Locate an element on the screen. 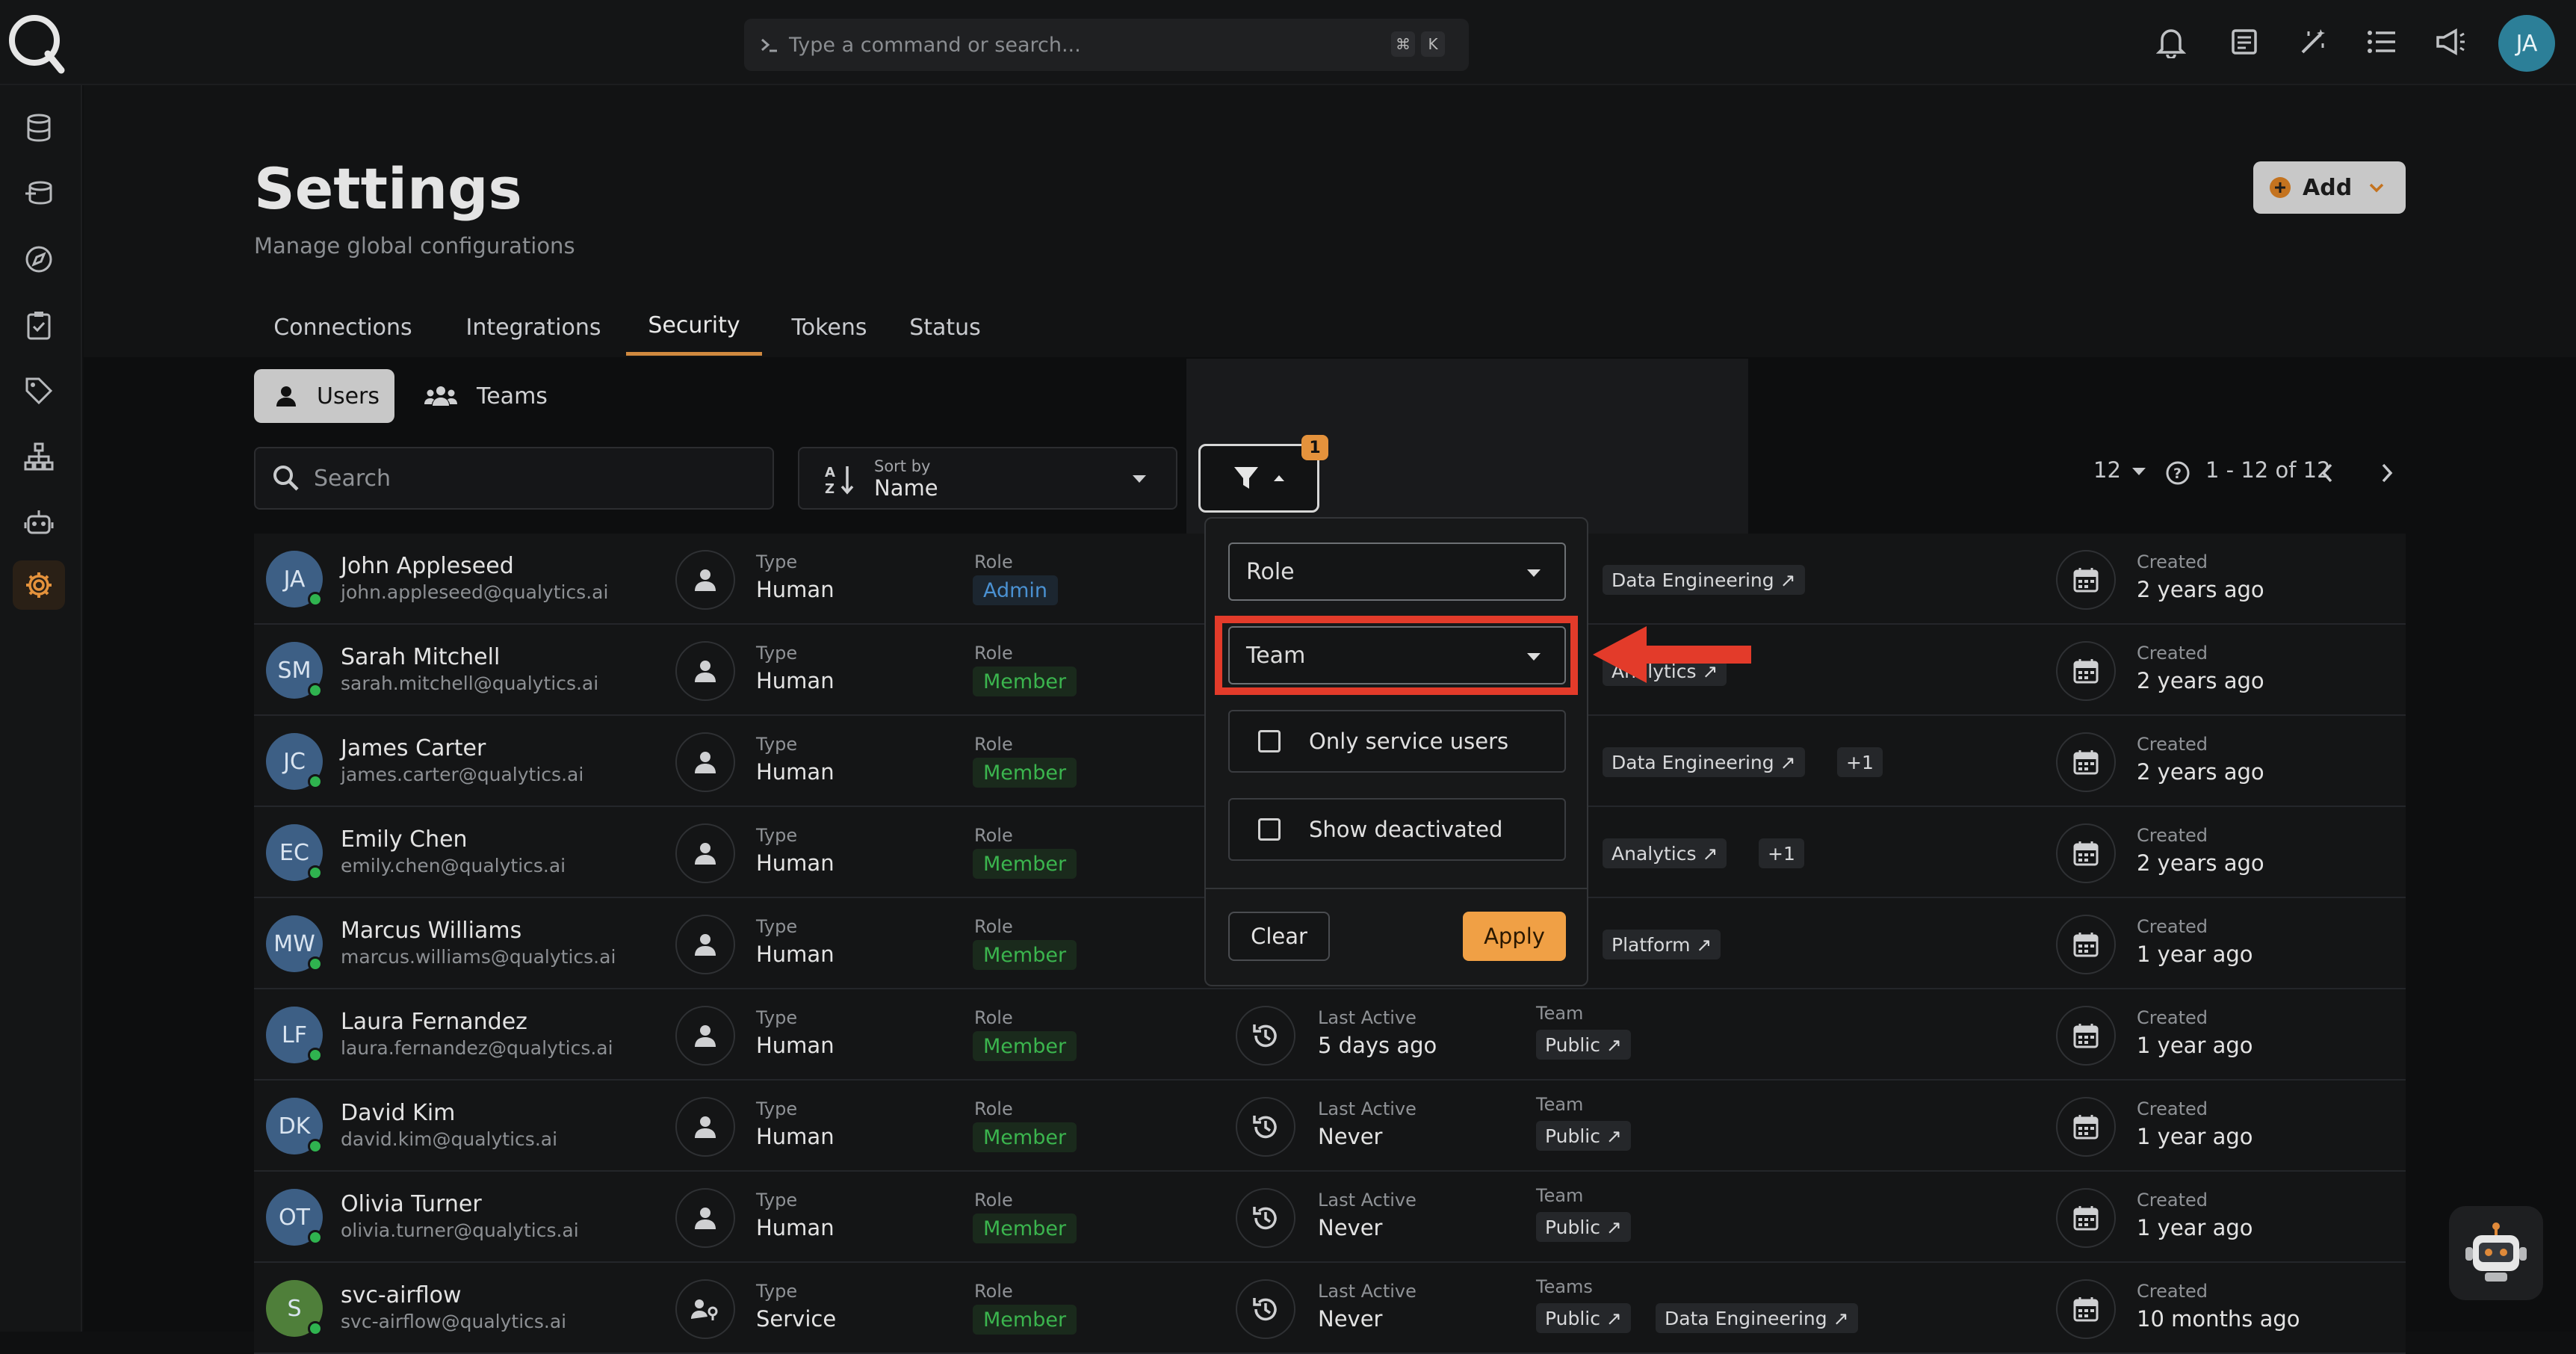 The width and height of the screenshot is (2576, 1354). team-tag: Analytics ↗ is located at coordinates (1665, 853).